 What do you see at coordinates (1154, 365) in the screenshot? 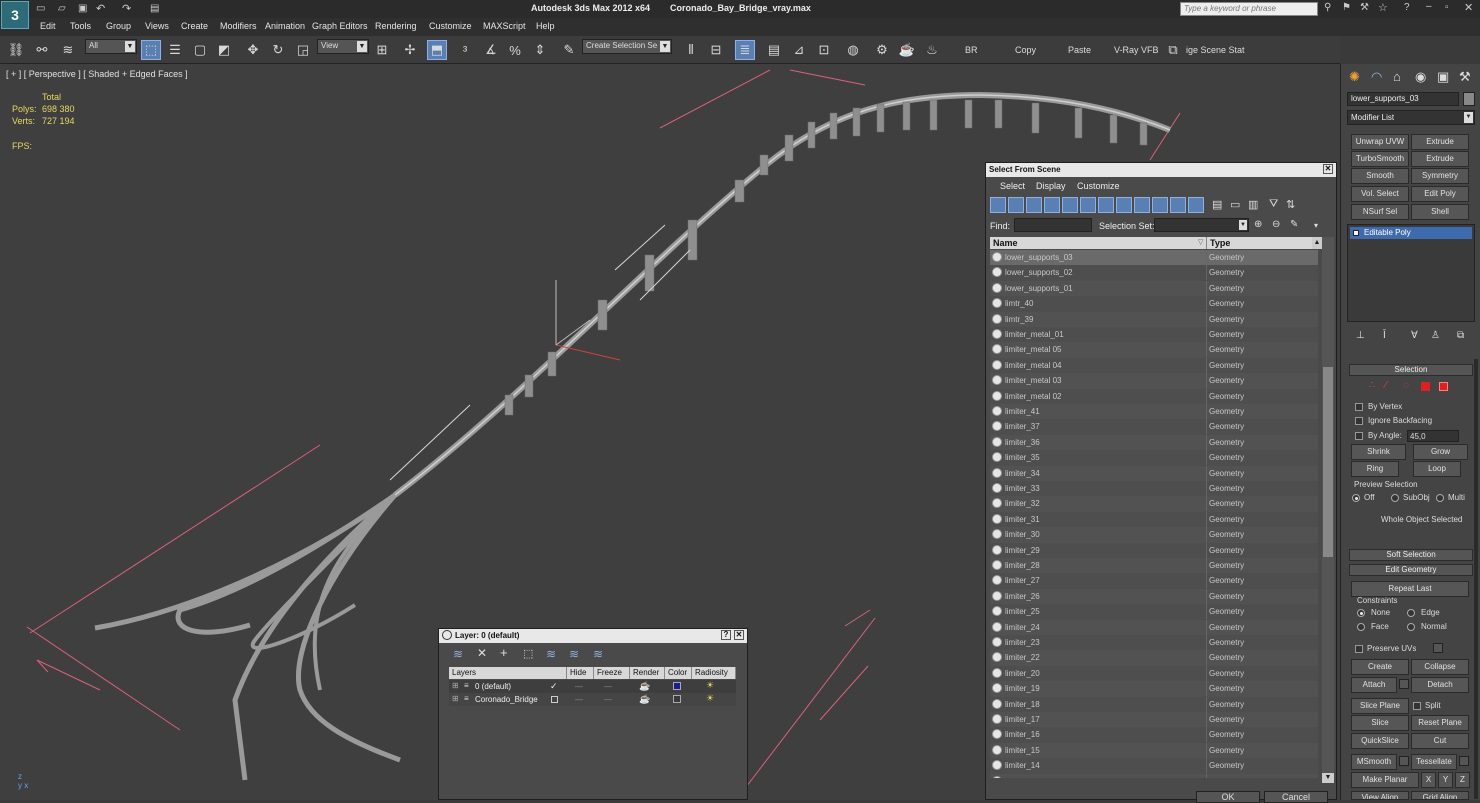
I see `table-row: limiter_metal 04 Geometry` at bounding box center [1154, 365].